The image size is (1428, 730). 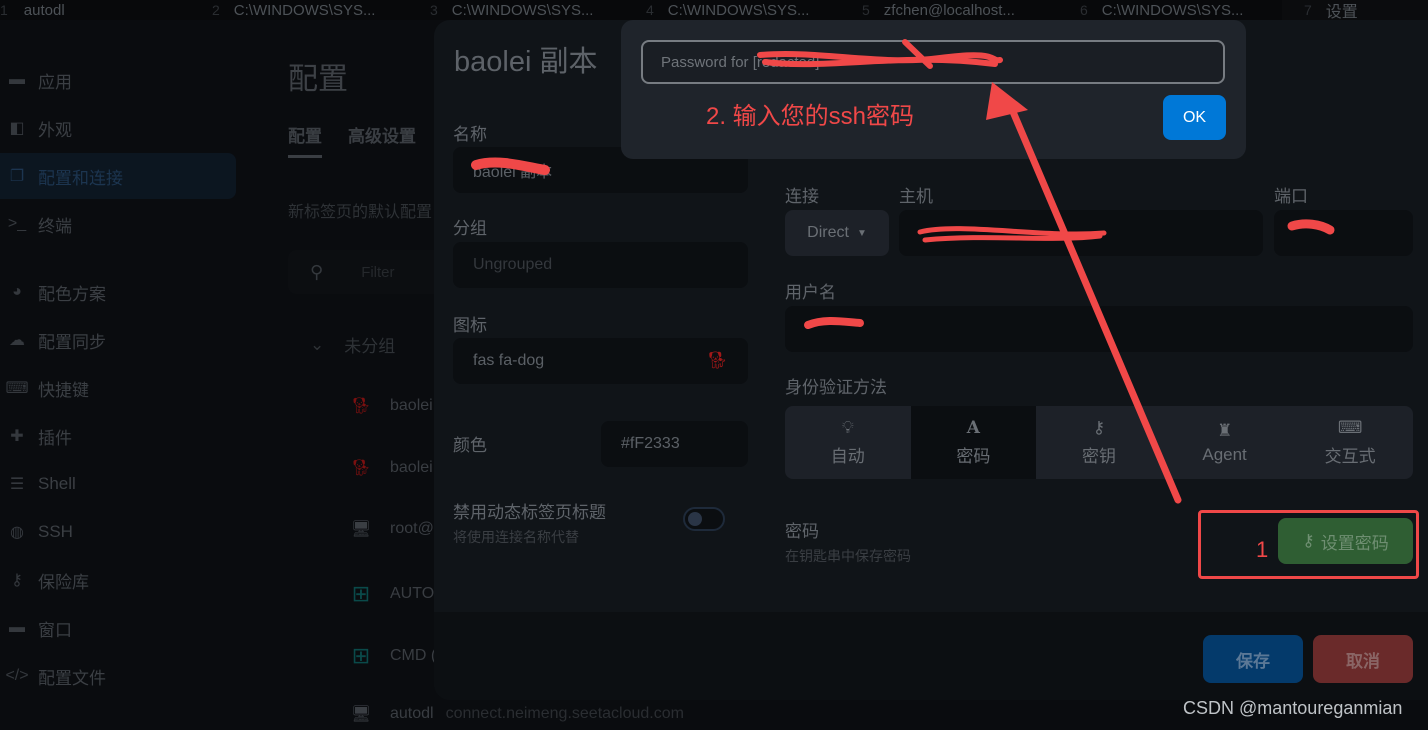 I want to click on page-title: 配置, so click(x=318, y=79).